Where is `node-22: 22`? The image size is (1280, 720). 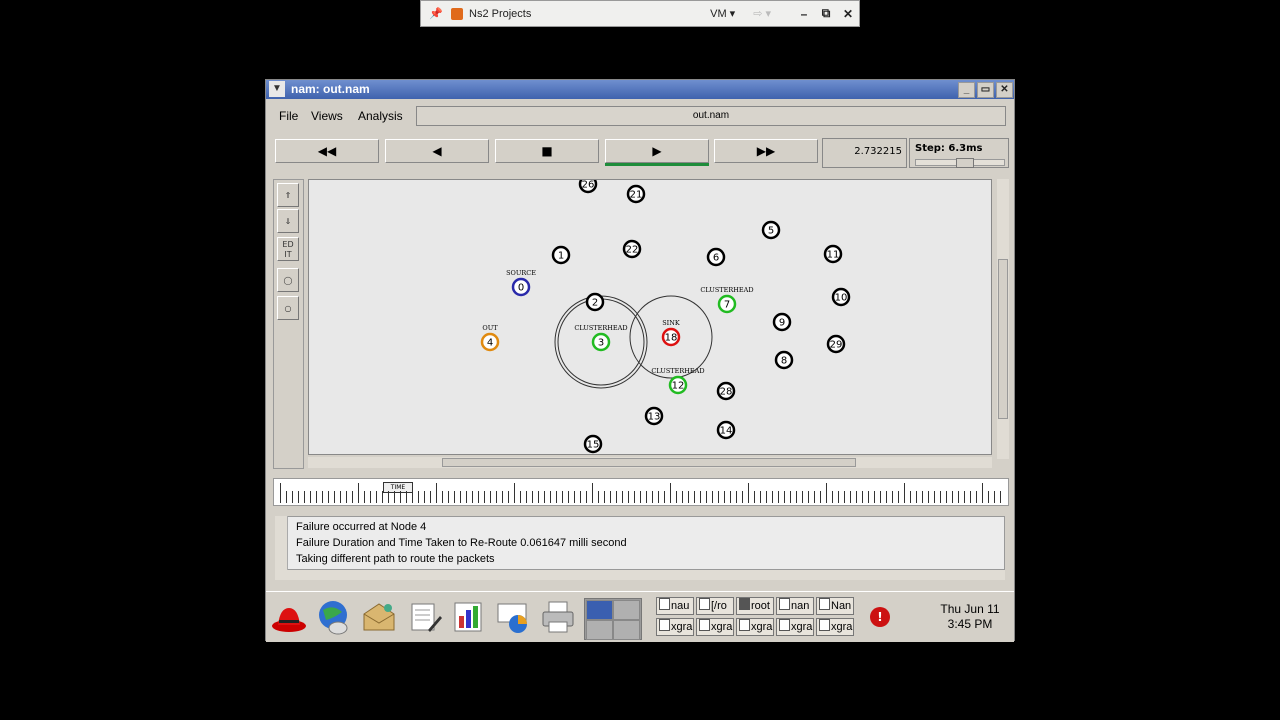
node-22: 22 is located at coordinates (632, 249).